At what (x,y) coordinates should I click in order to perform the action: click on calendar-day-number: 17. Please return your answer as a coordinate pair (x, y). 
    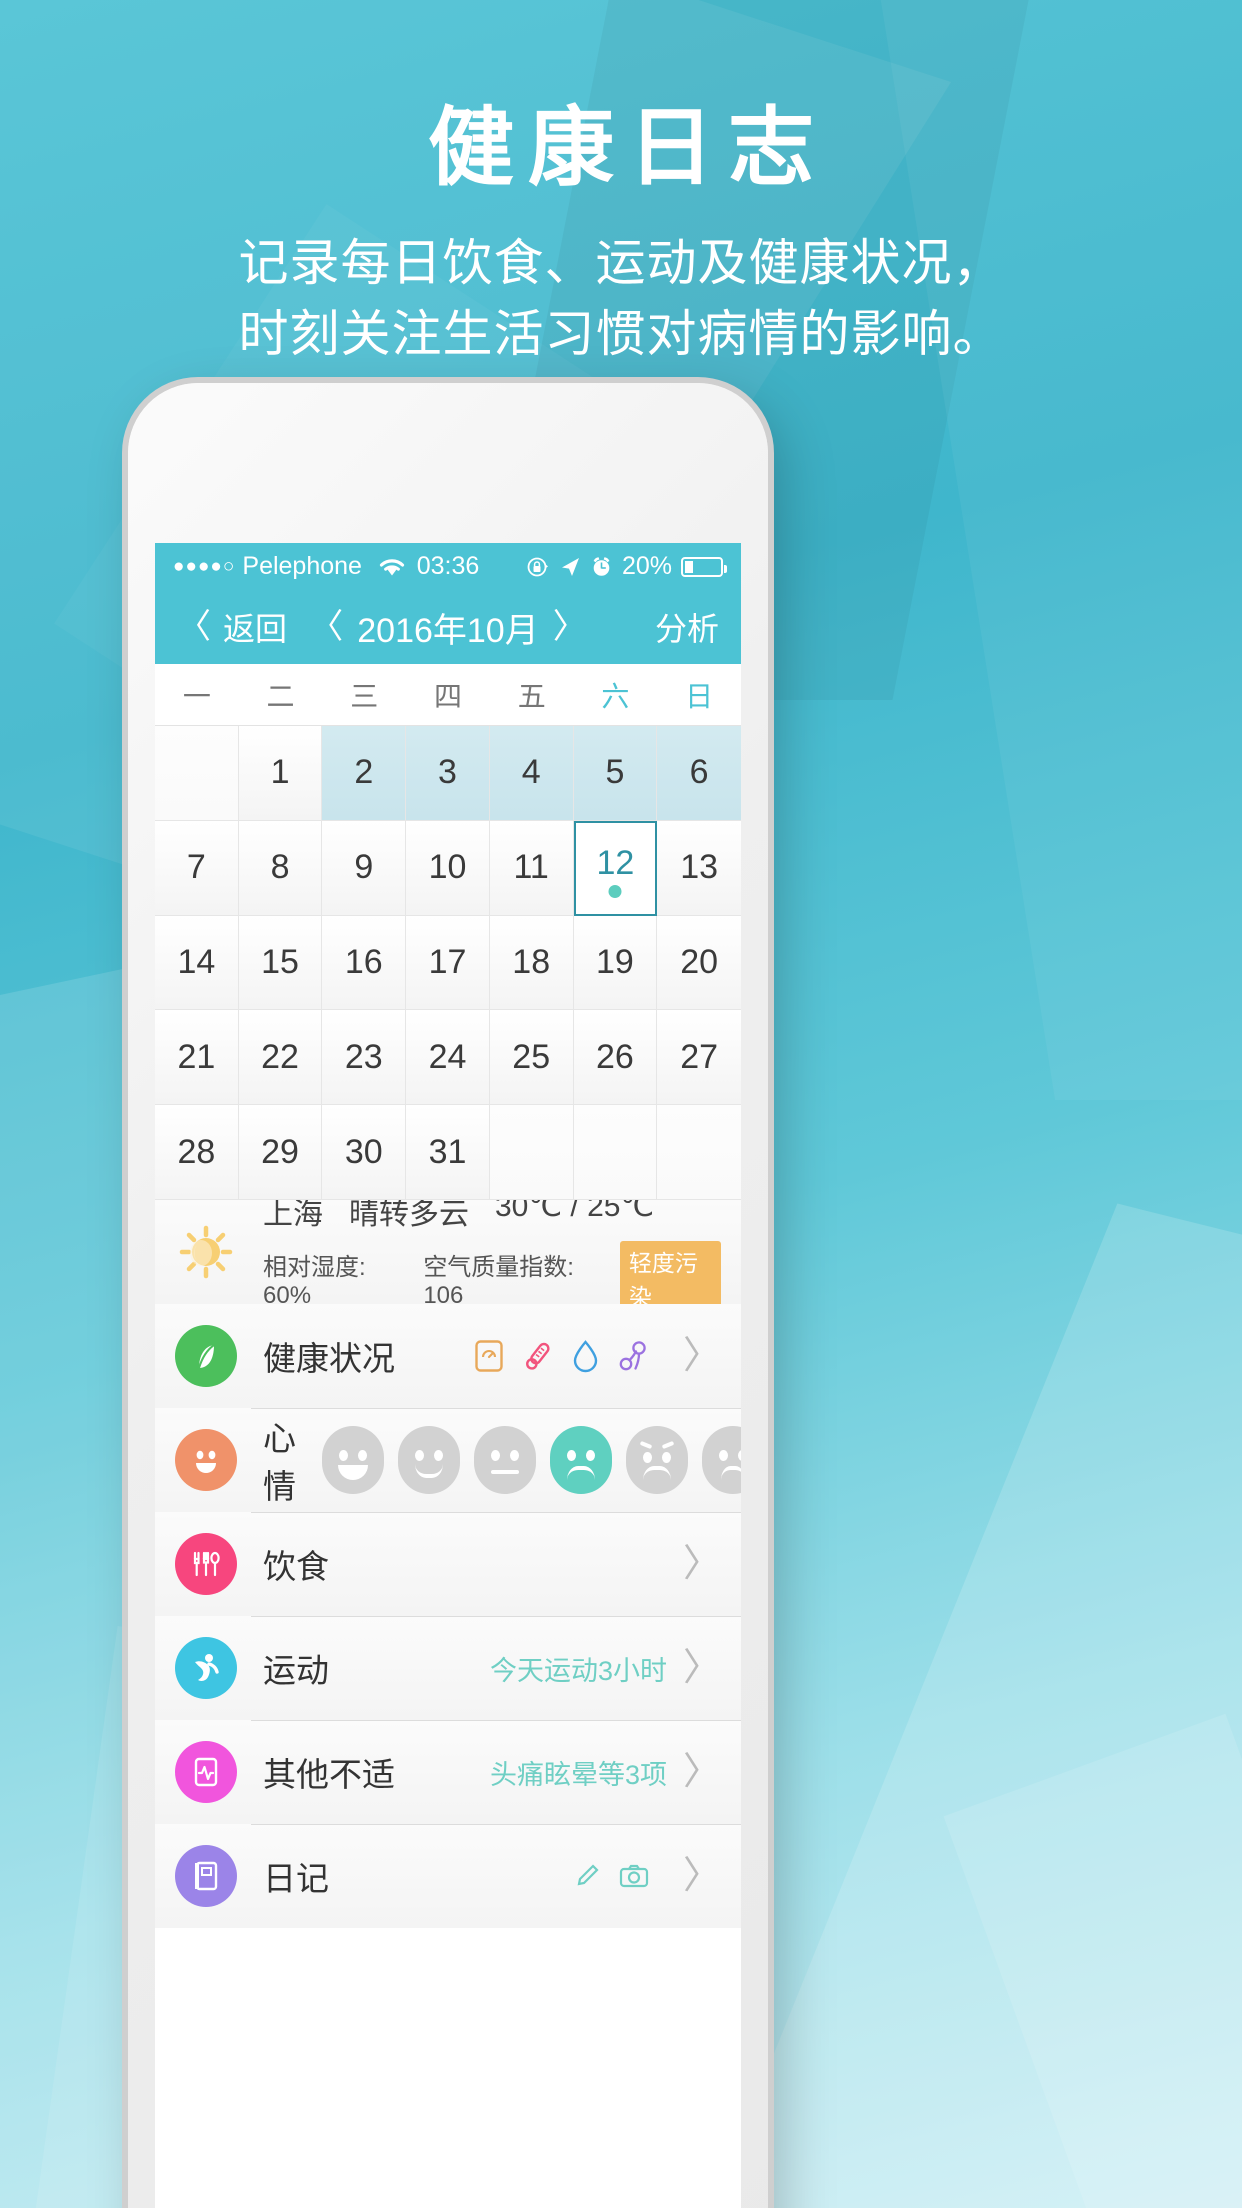
    Looking at the image, I should click on (447, 961).